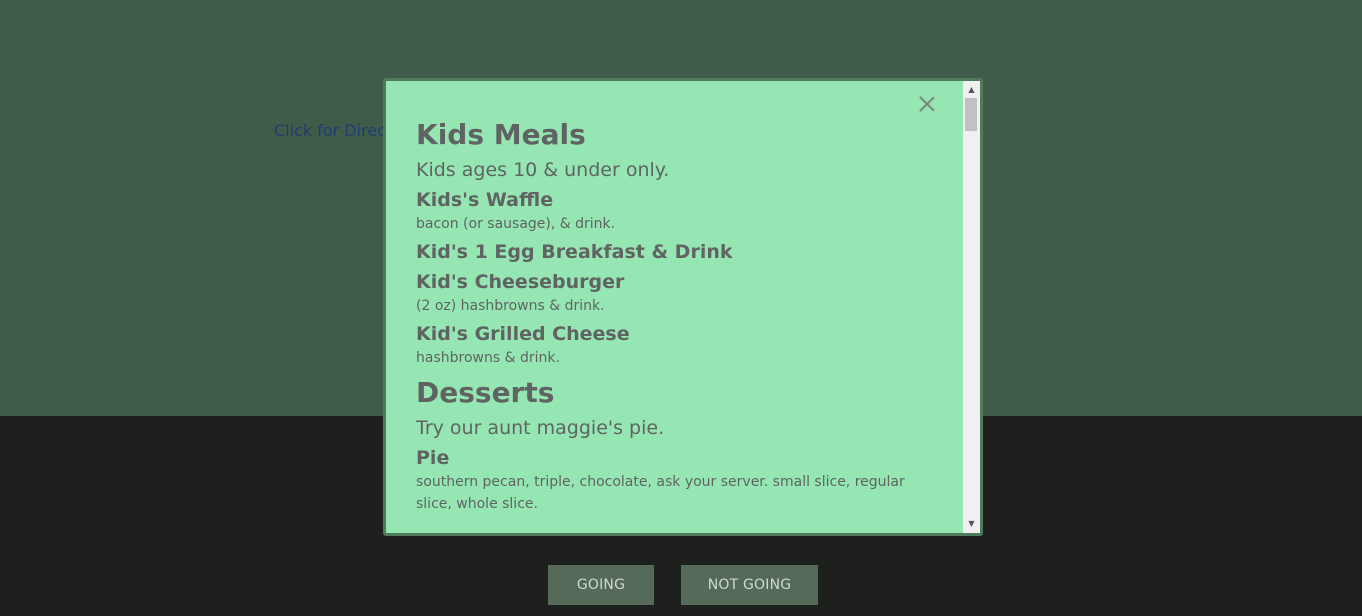 This screenshot has width=1362, height=616. I want to click on going-button: GOING, so click(601, 585).